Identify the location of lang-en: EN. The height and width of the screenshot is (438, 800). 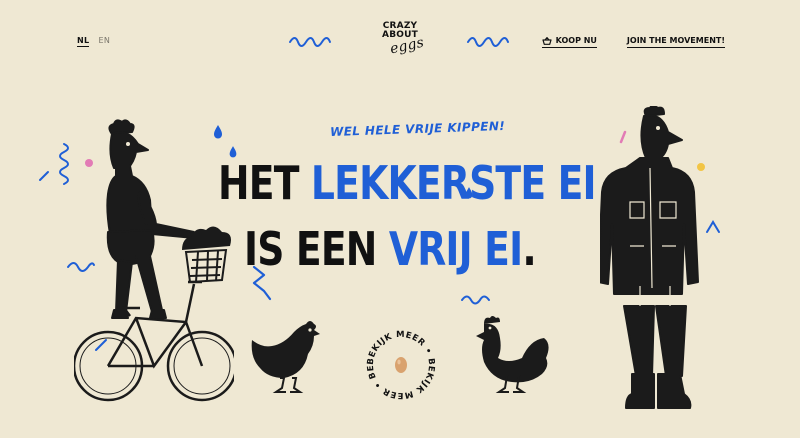
(105, 40).